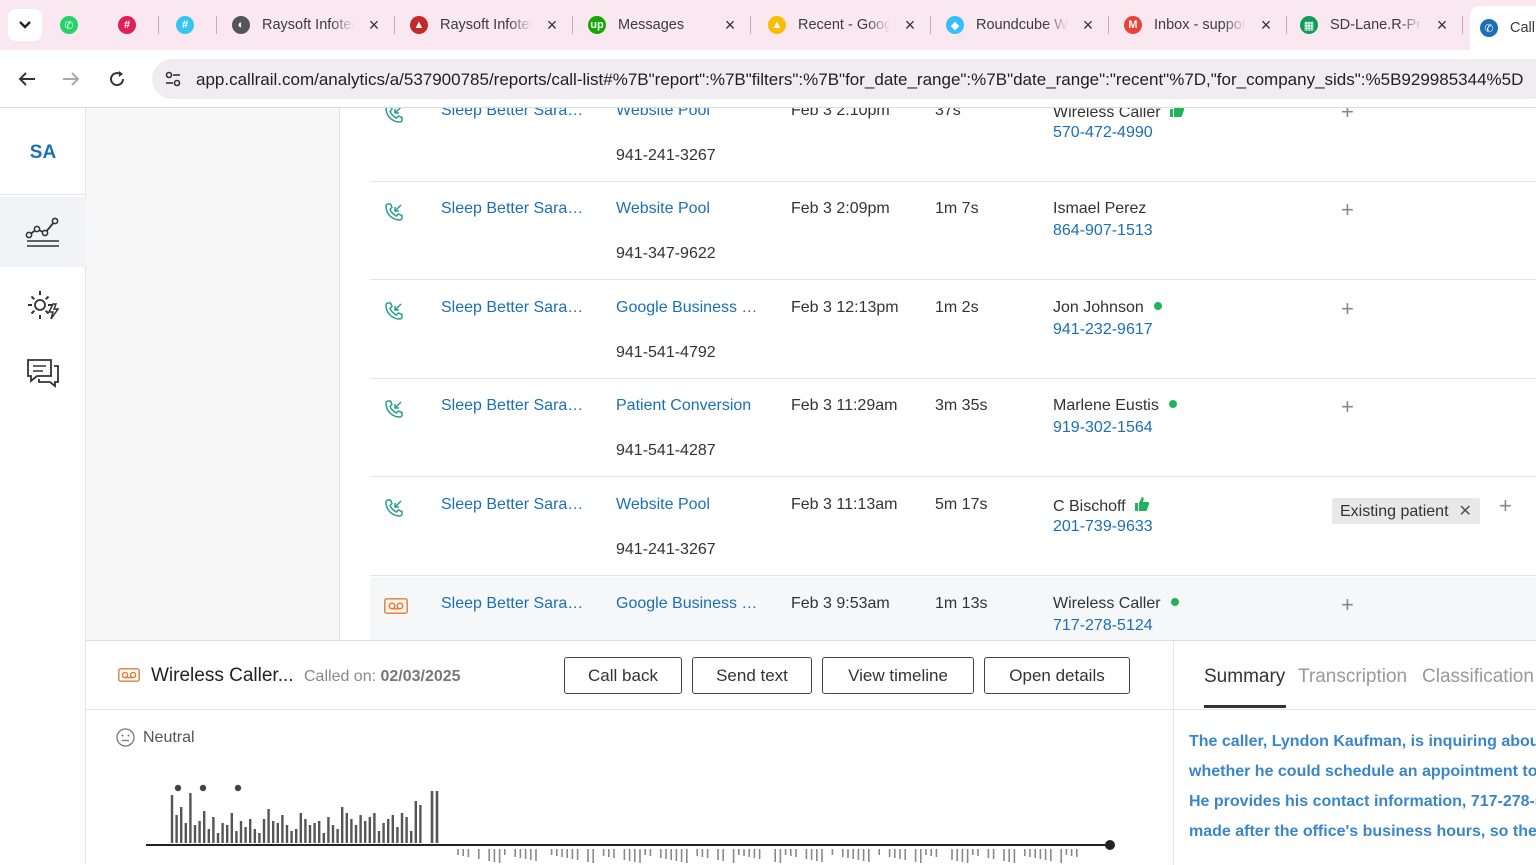  I want to click on tab-separator, so click(930, 25).